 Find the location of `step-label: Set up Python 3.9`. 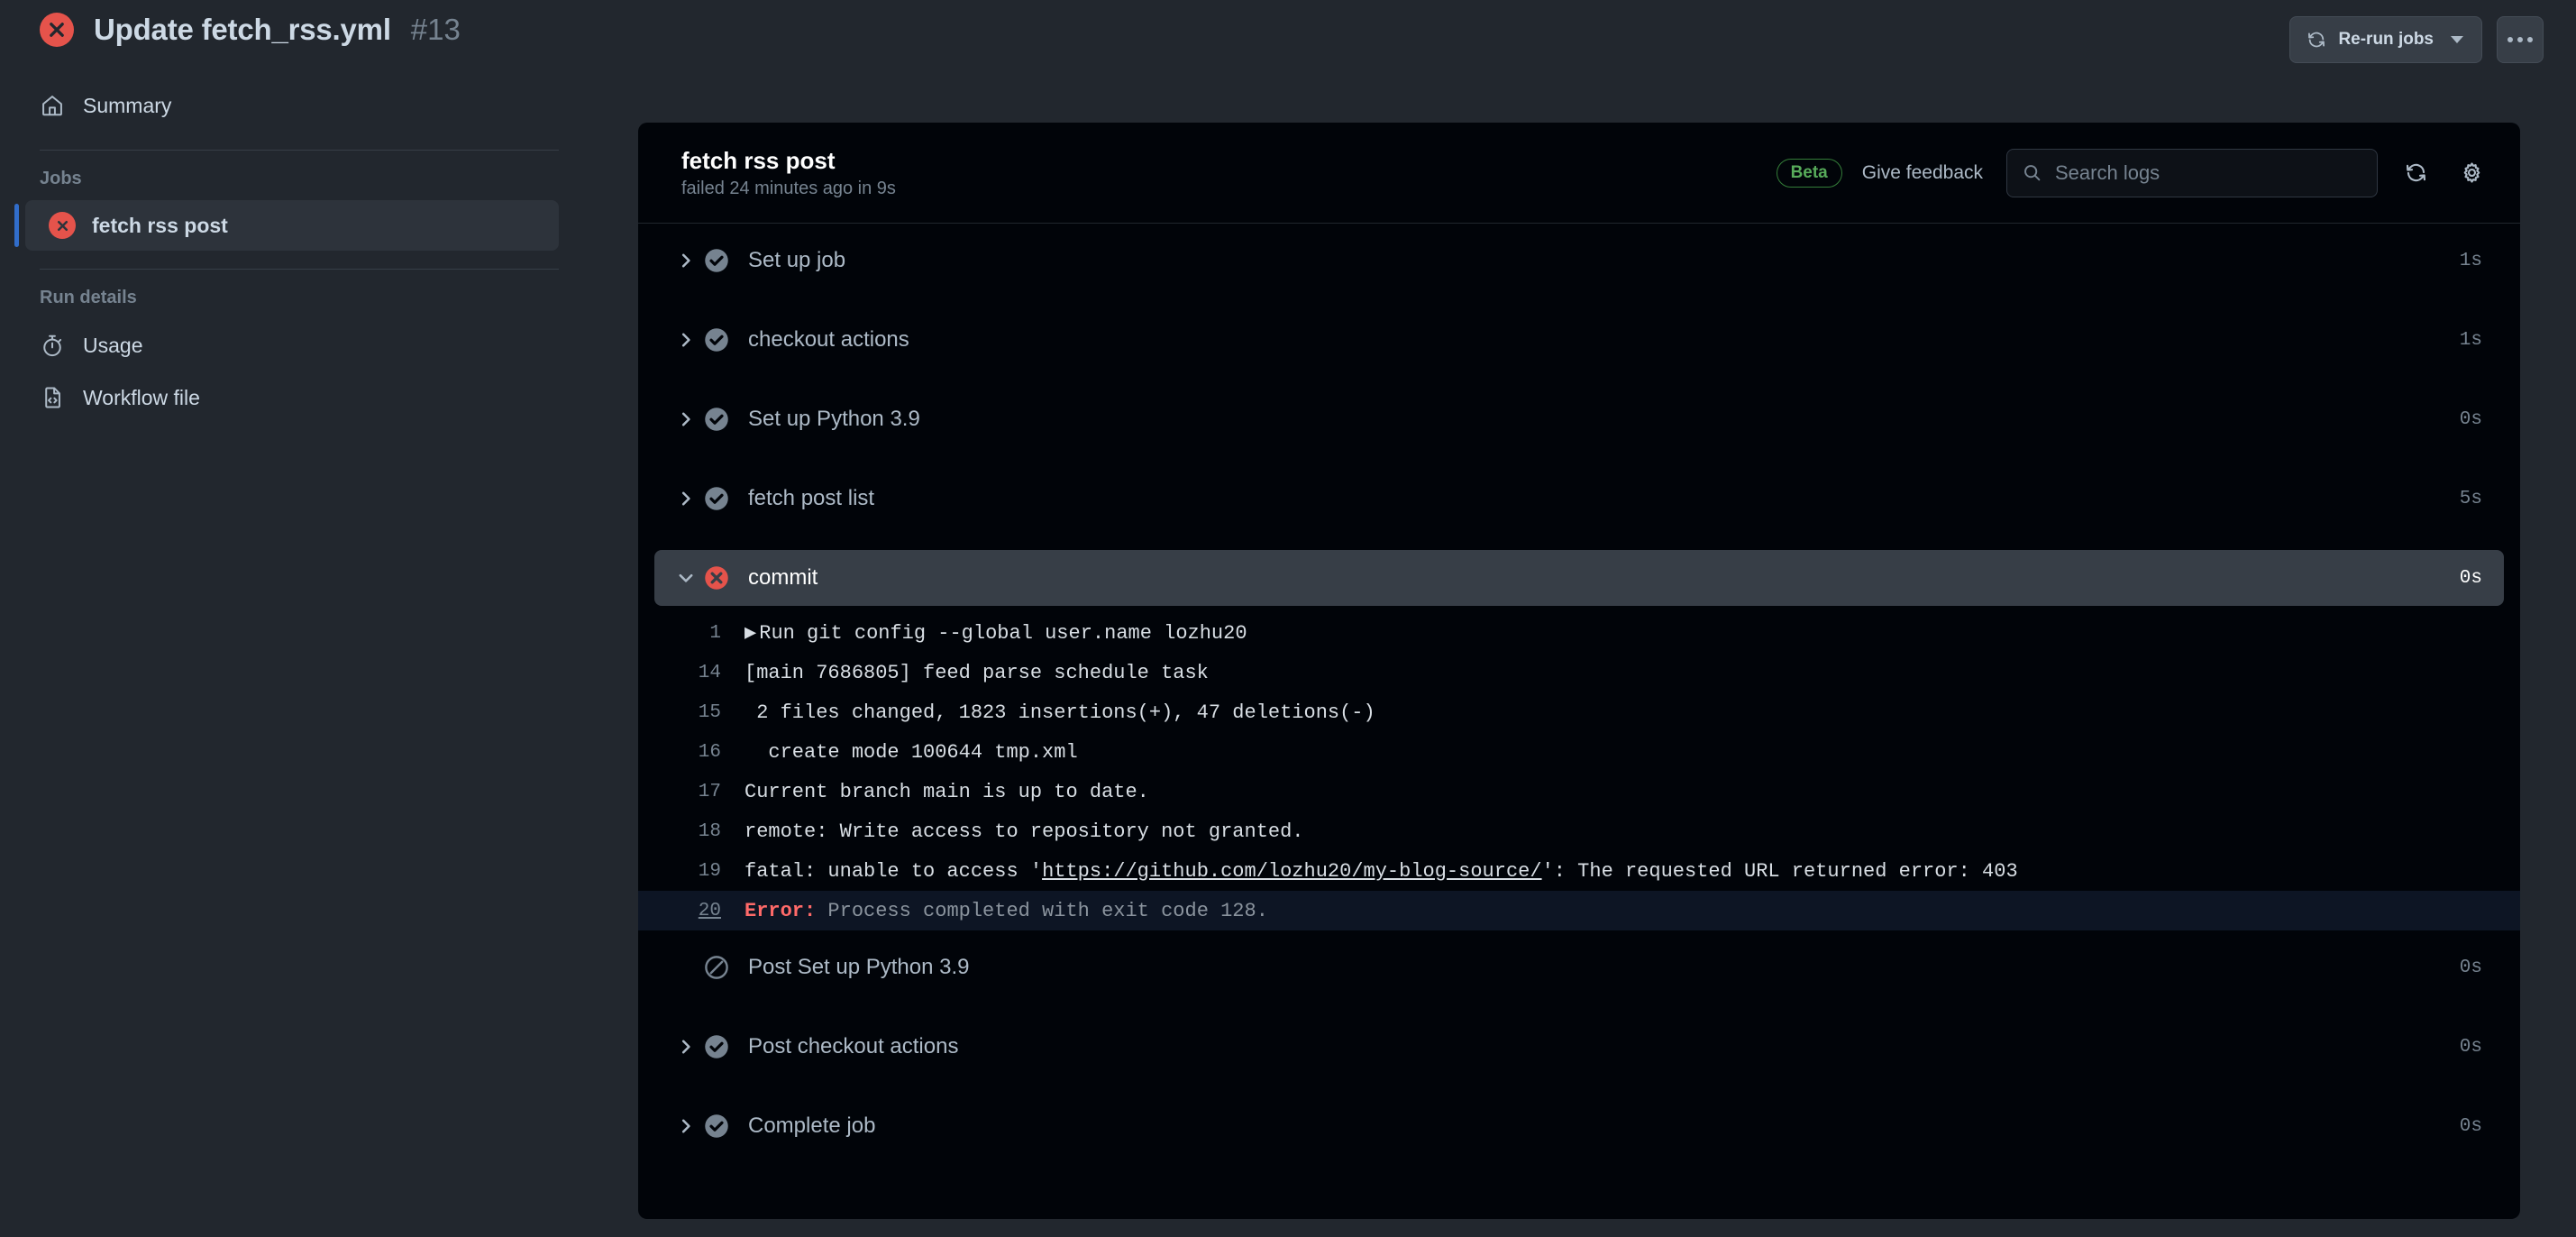

step-label: Set up Python 3.9 is located at coordinates (834, 419).